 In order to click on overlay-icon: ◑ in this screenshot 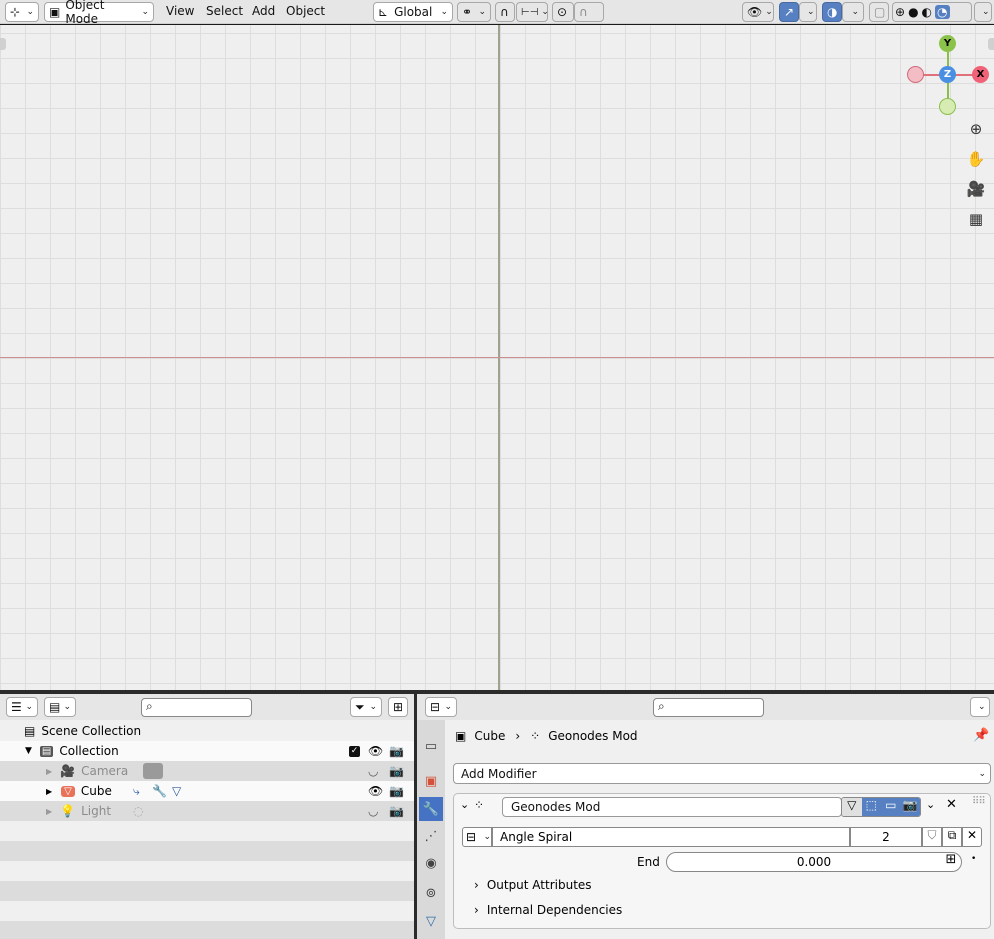, I will do `click(832, 12)`.